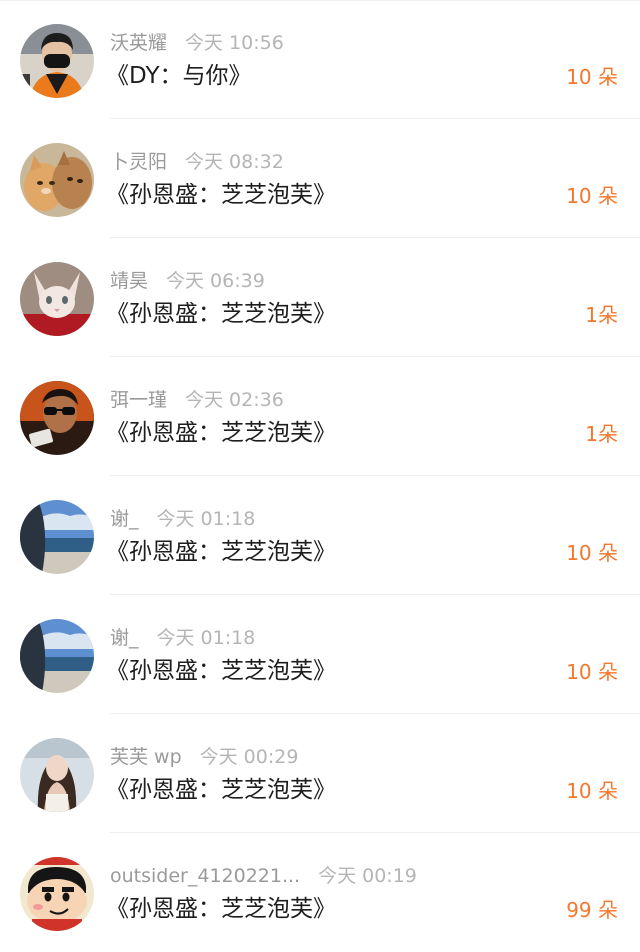 This screenshot has height=952, width=640. I want to click on flower-count: 99 朵, so click(592, 910).